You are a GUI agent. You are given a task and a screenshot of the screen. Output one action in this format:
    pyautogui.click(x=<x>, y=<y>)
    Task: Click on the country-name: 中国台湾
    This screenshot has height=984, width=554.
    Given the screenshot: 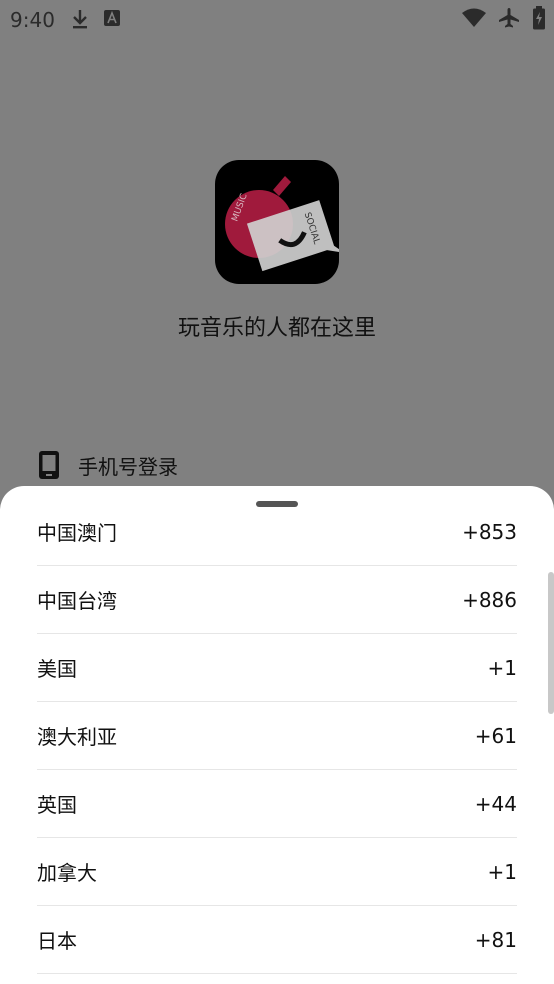 What is the action you would take?
    pyautogui.click(x=77, y=601)
    